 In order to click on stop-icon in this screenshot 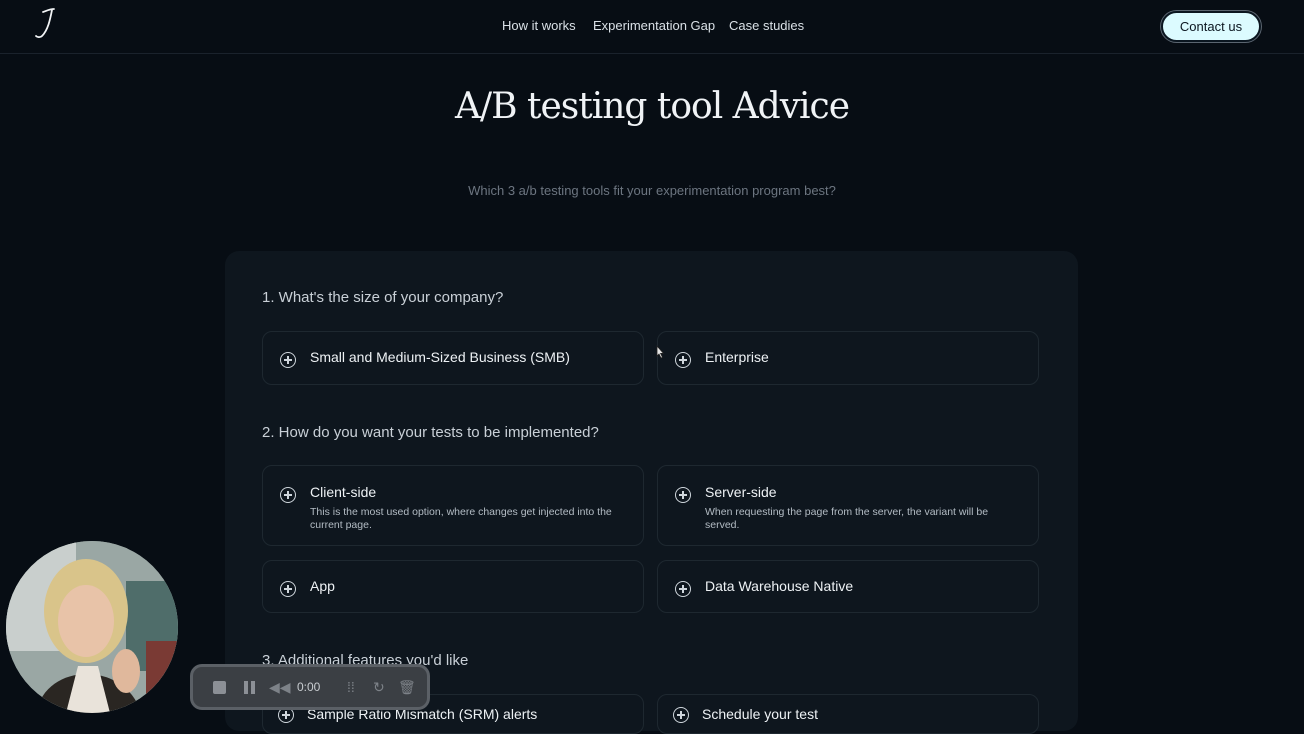, I will do `click(219, 687)`.